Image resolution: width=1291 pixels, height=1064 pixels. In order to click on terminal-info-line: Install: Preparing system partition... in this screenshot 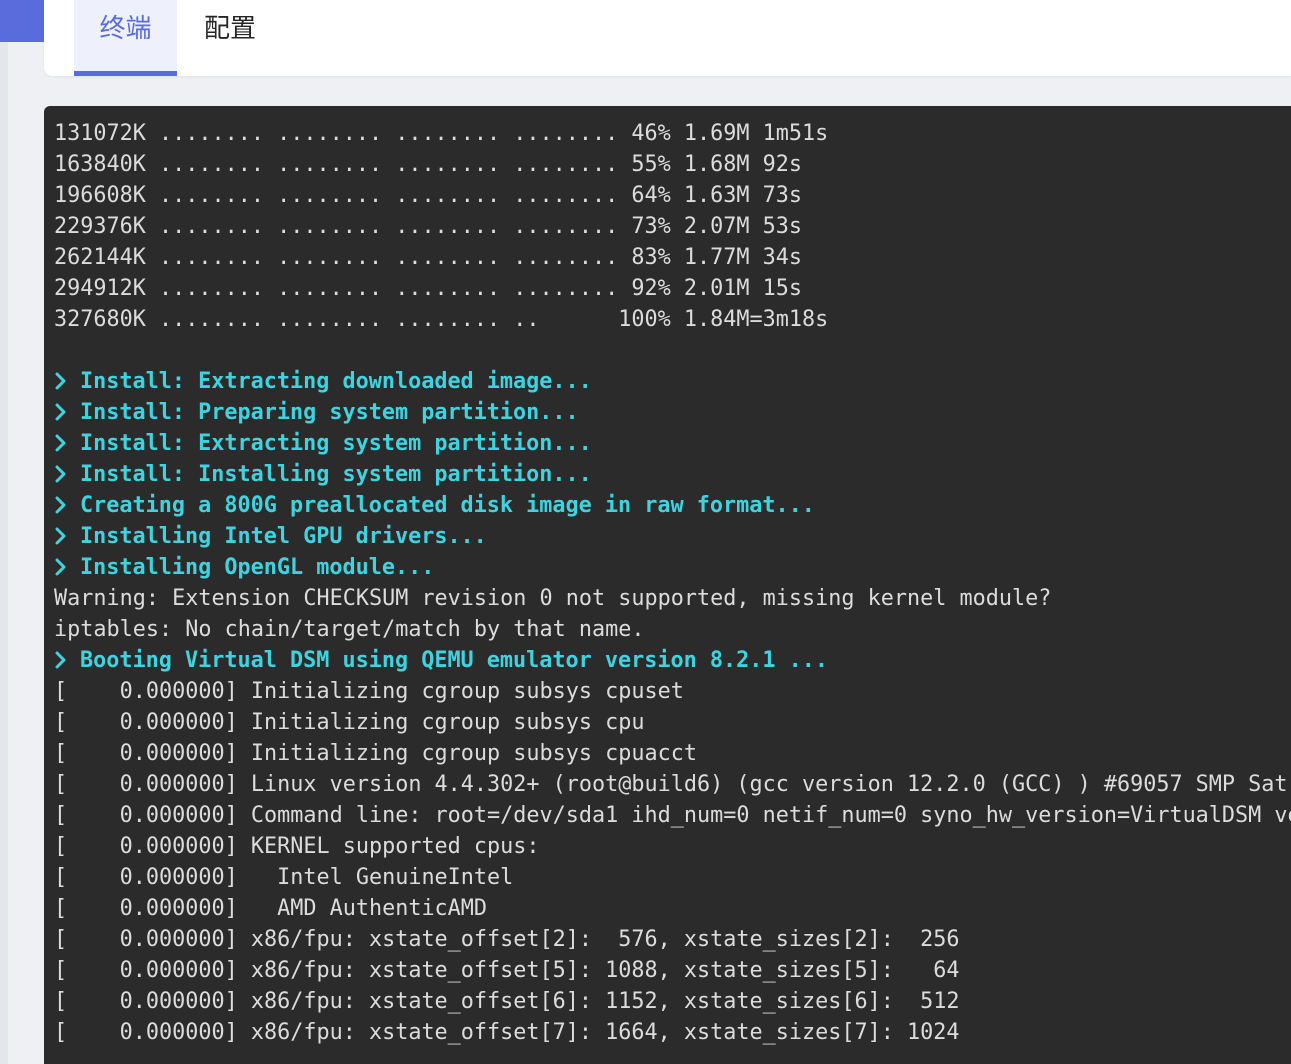, I will do `click(672, 412)`.